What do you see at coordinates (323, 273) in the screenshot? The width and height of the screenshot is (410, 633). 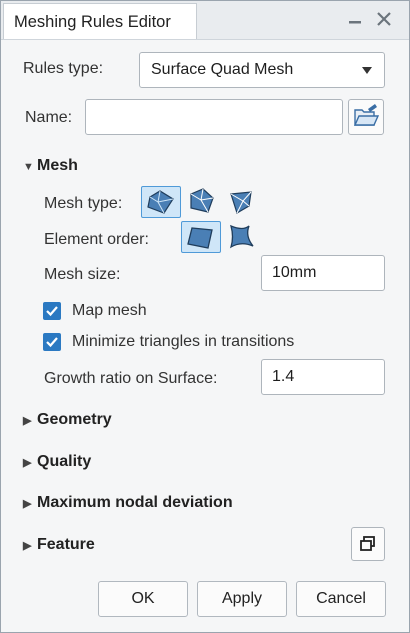 I see `mesh-size-input: 10mm` at bounding box center [323, 273].